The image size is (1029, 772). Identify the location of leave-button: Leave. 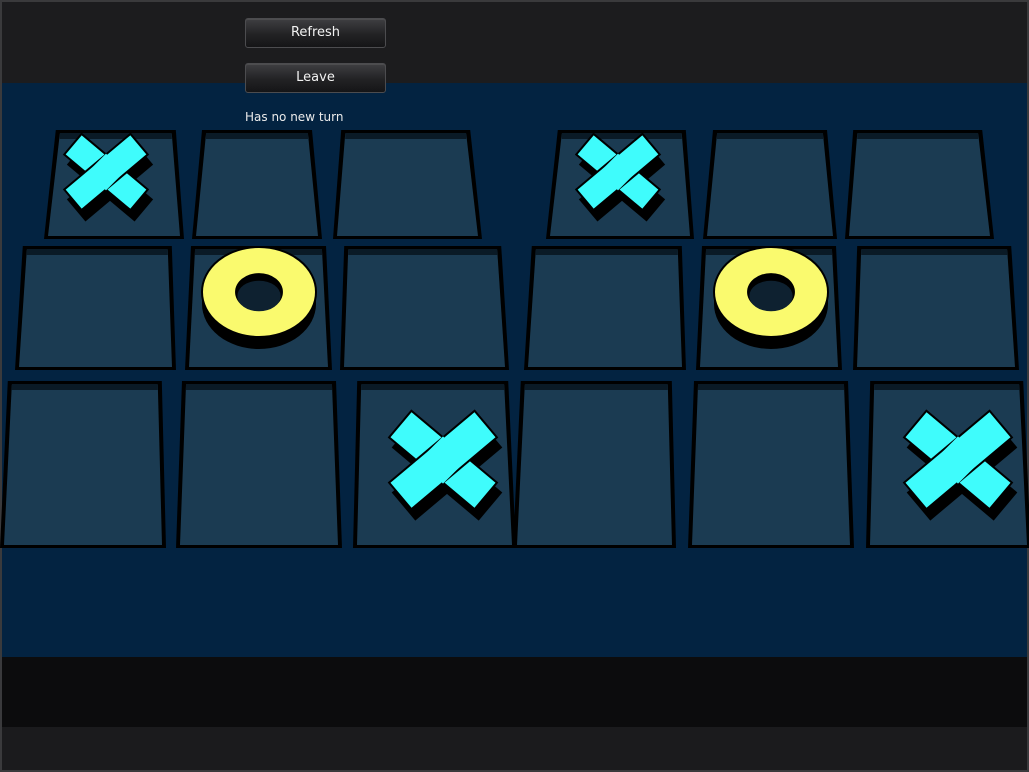
(315, 78).